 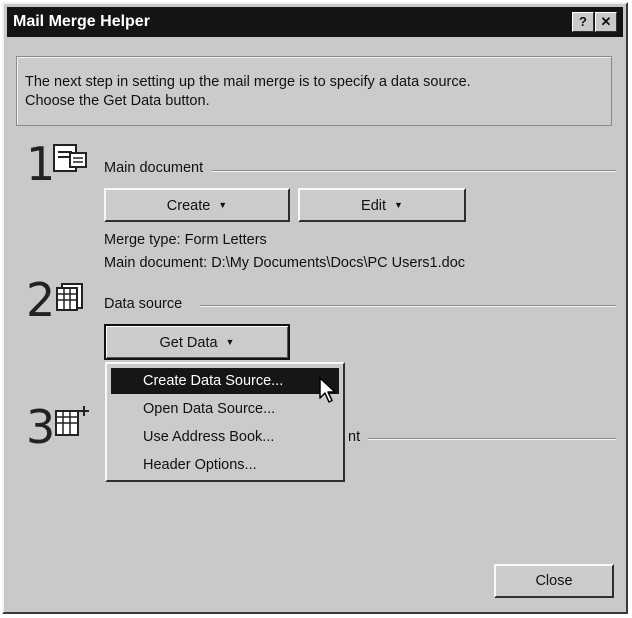 What do you see at coordinates (117, 101) in the screenshot?
I see `instruction-line-2: Choose the Get Data button.` at bounding box center [117, 101].